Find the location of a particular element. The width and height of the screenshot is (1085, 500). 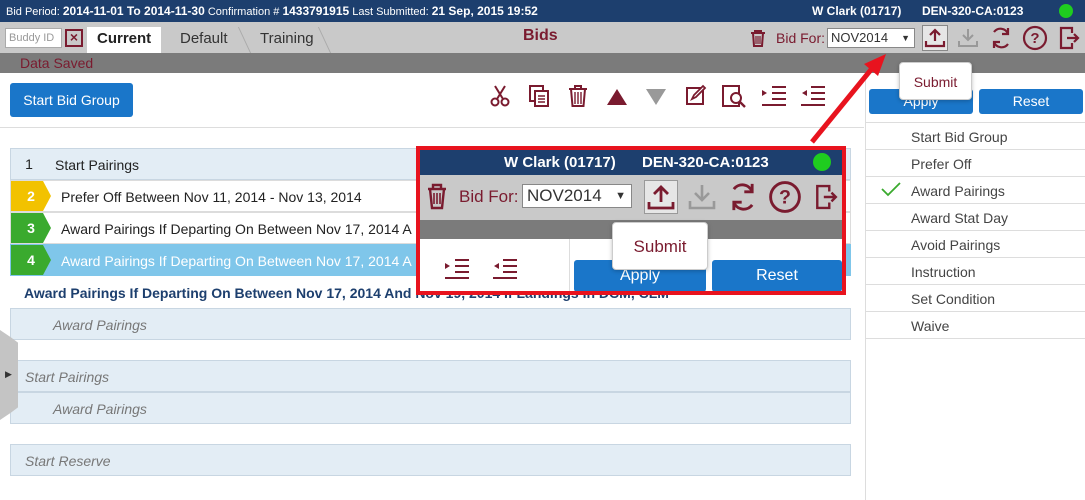

row-number: 3 is located at coordinates (31, 228).